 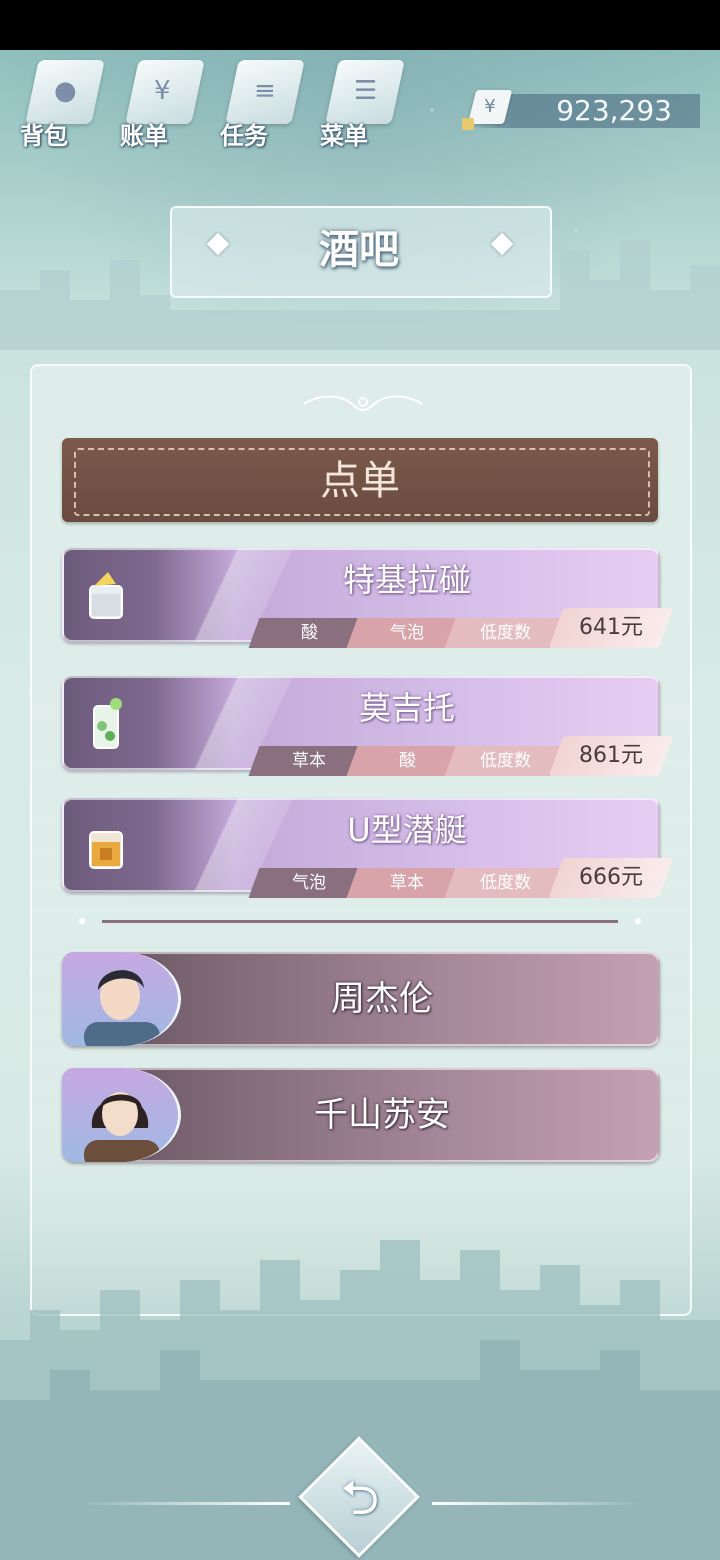 What do you see at coordinates (162, 91) in the screenshot?
I see `bill-icon: ¥` at bounding box center [162, 91].